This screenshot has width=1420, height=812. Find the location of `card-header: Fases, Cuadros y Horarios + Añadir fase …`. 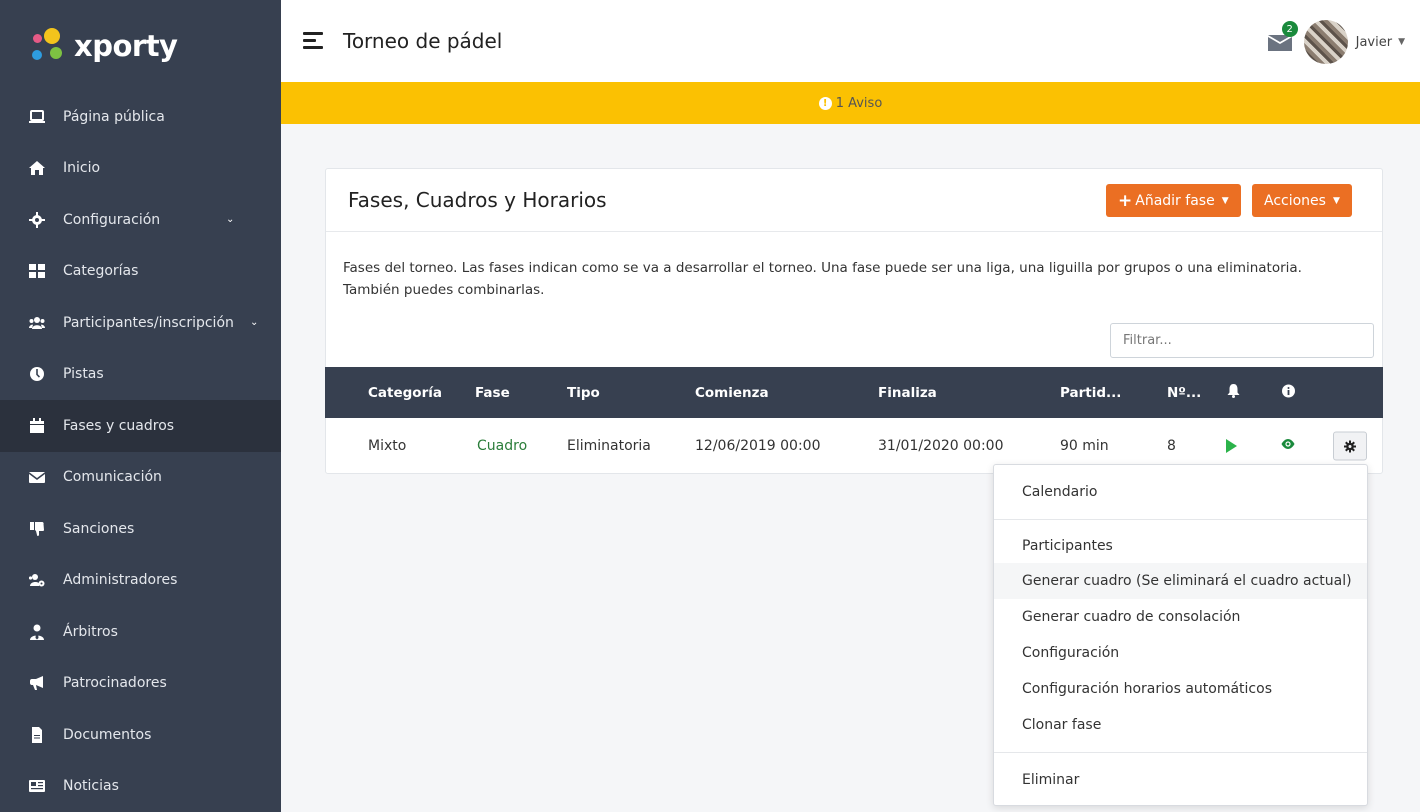

card-header: Fases, Cuadros y Horarios + Añadir fase … is located at coordinates (854, 200).